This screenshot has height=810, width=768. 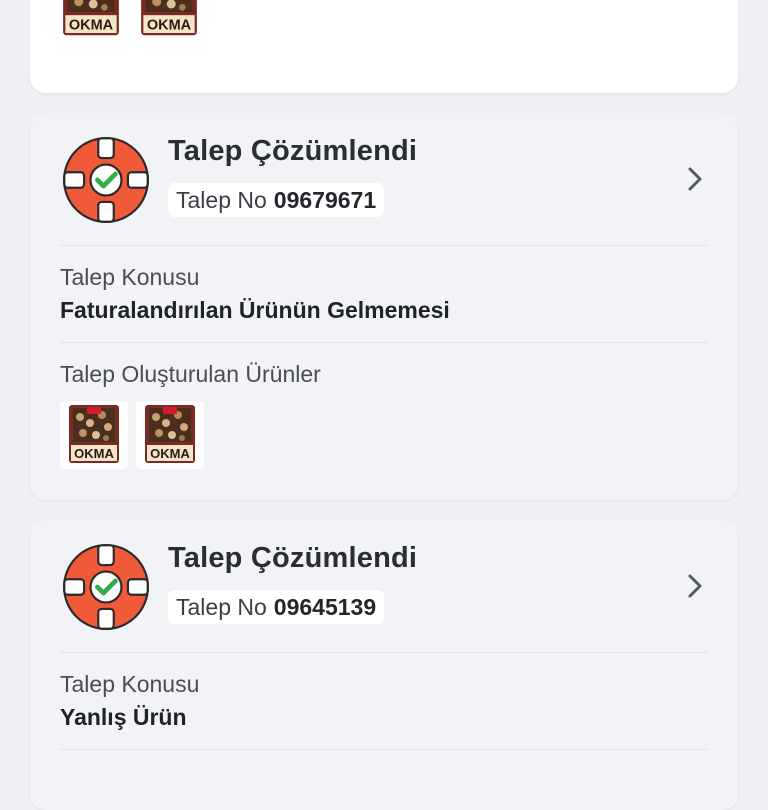 I want to click on subject-value: Faturalandırılan Ürünün Gelmemesi, so click(x=255, y=310).